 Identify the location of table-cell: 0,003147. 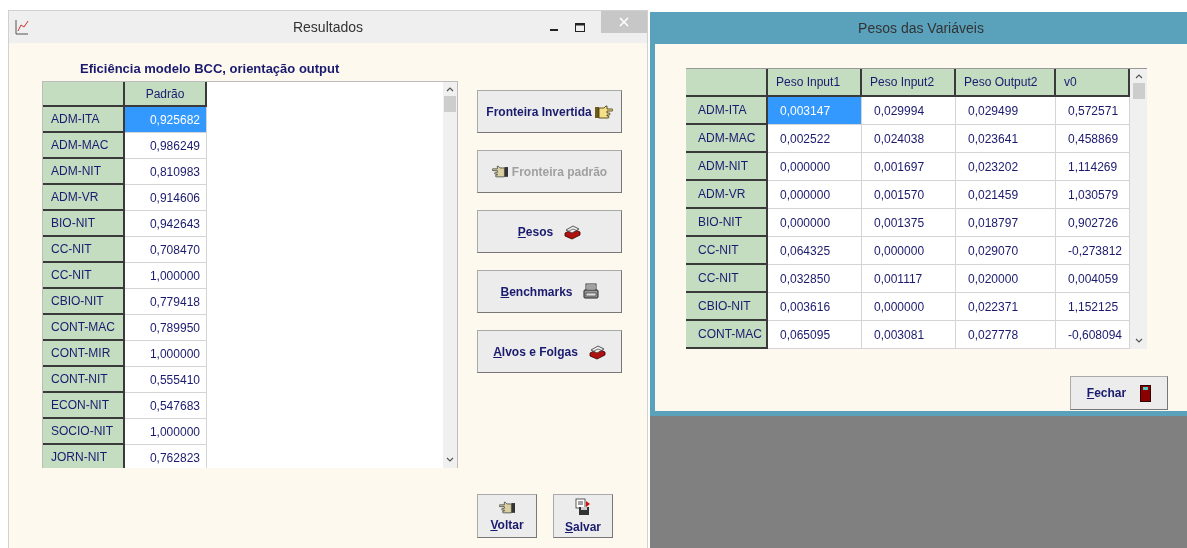
(815, 111).